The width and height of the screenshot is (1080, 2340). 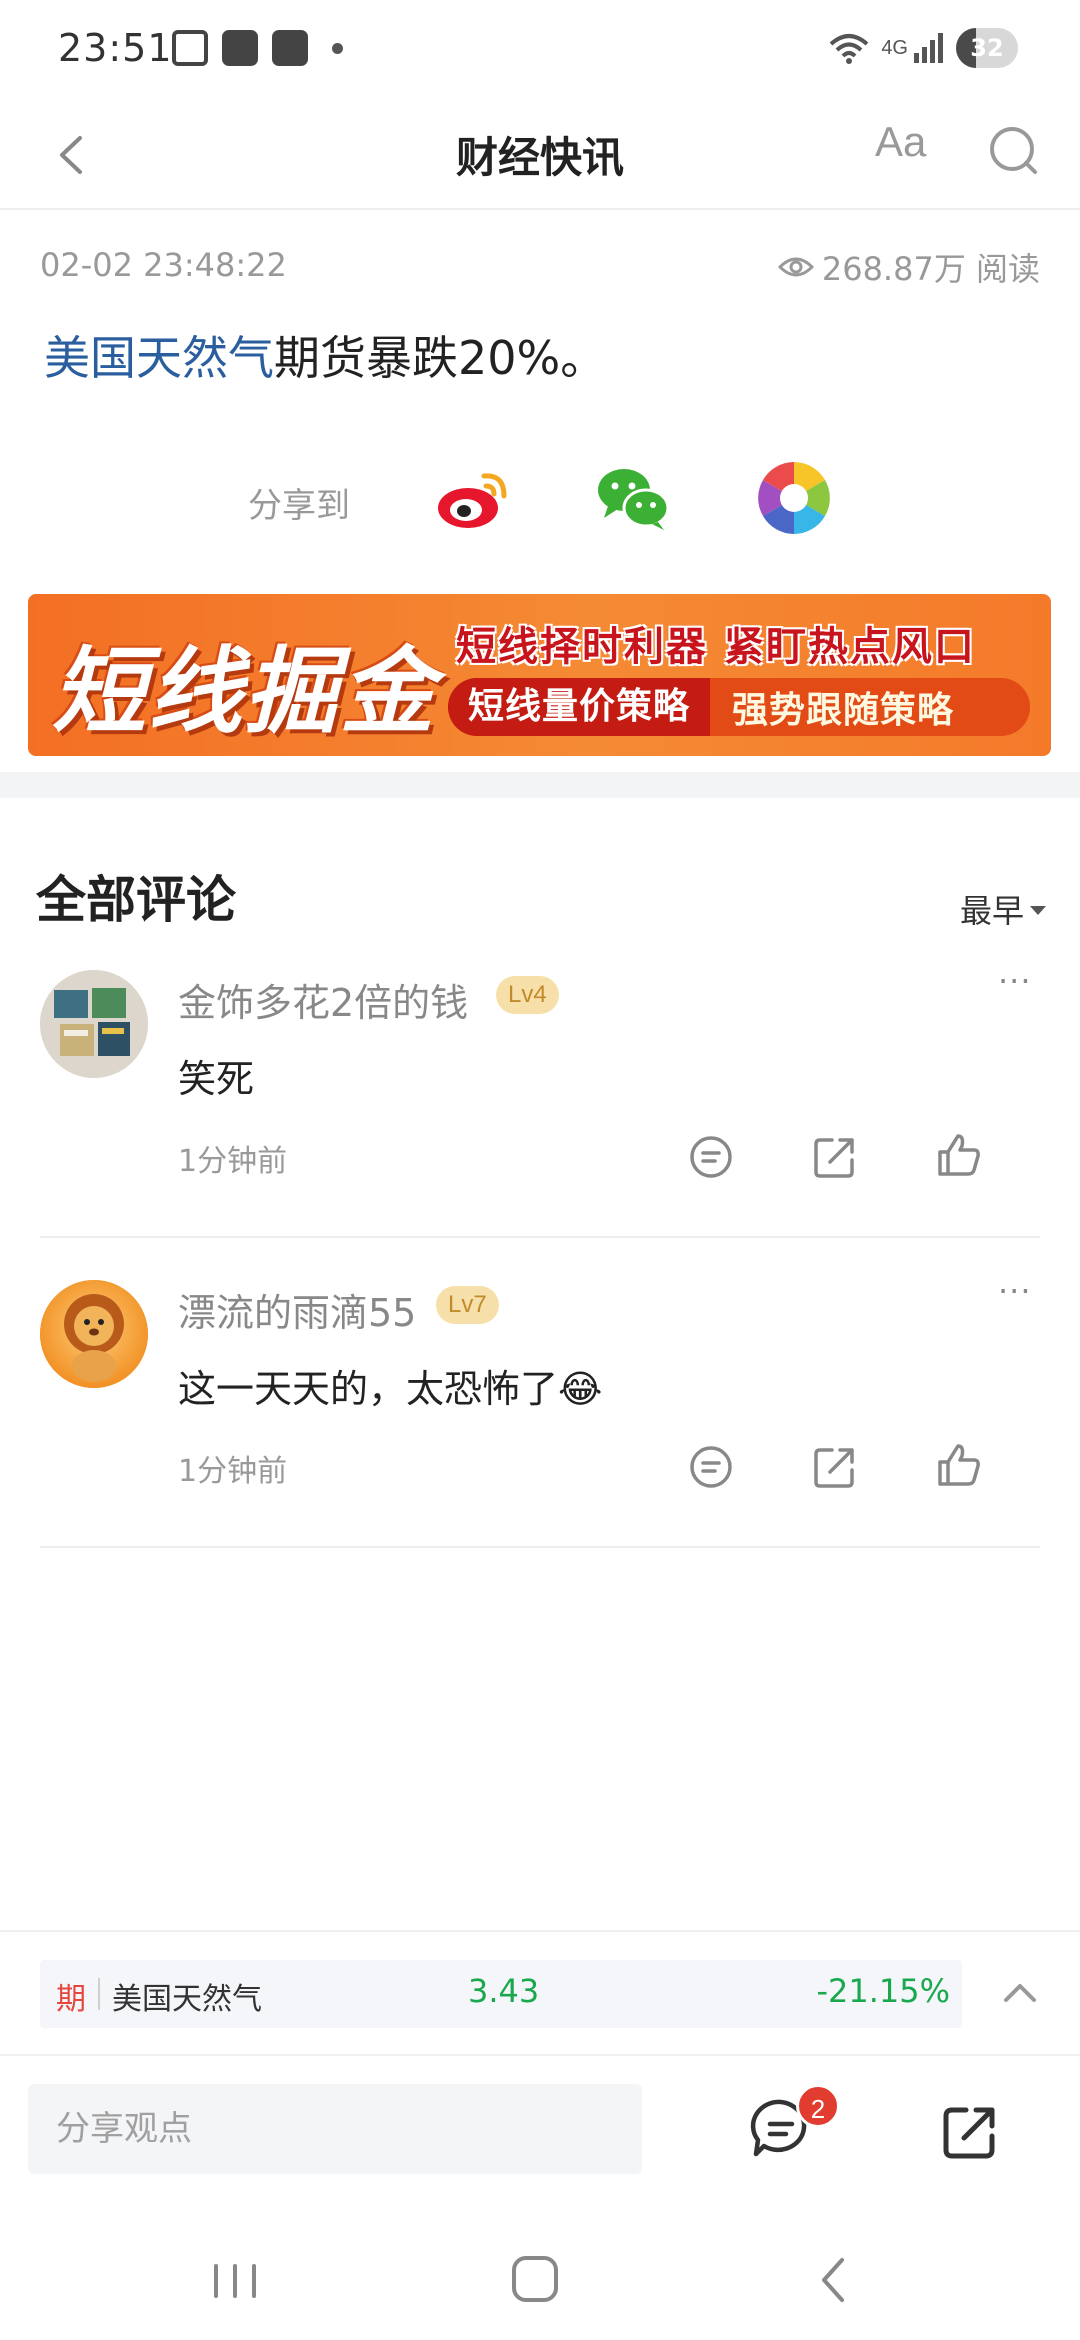 What do you see at coordinates (716, 647) in the screenshot?
I see `banner-tagline: 短线择时利器 紧盯热点风口` at bounding box center [716, 647].